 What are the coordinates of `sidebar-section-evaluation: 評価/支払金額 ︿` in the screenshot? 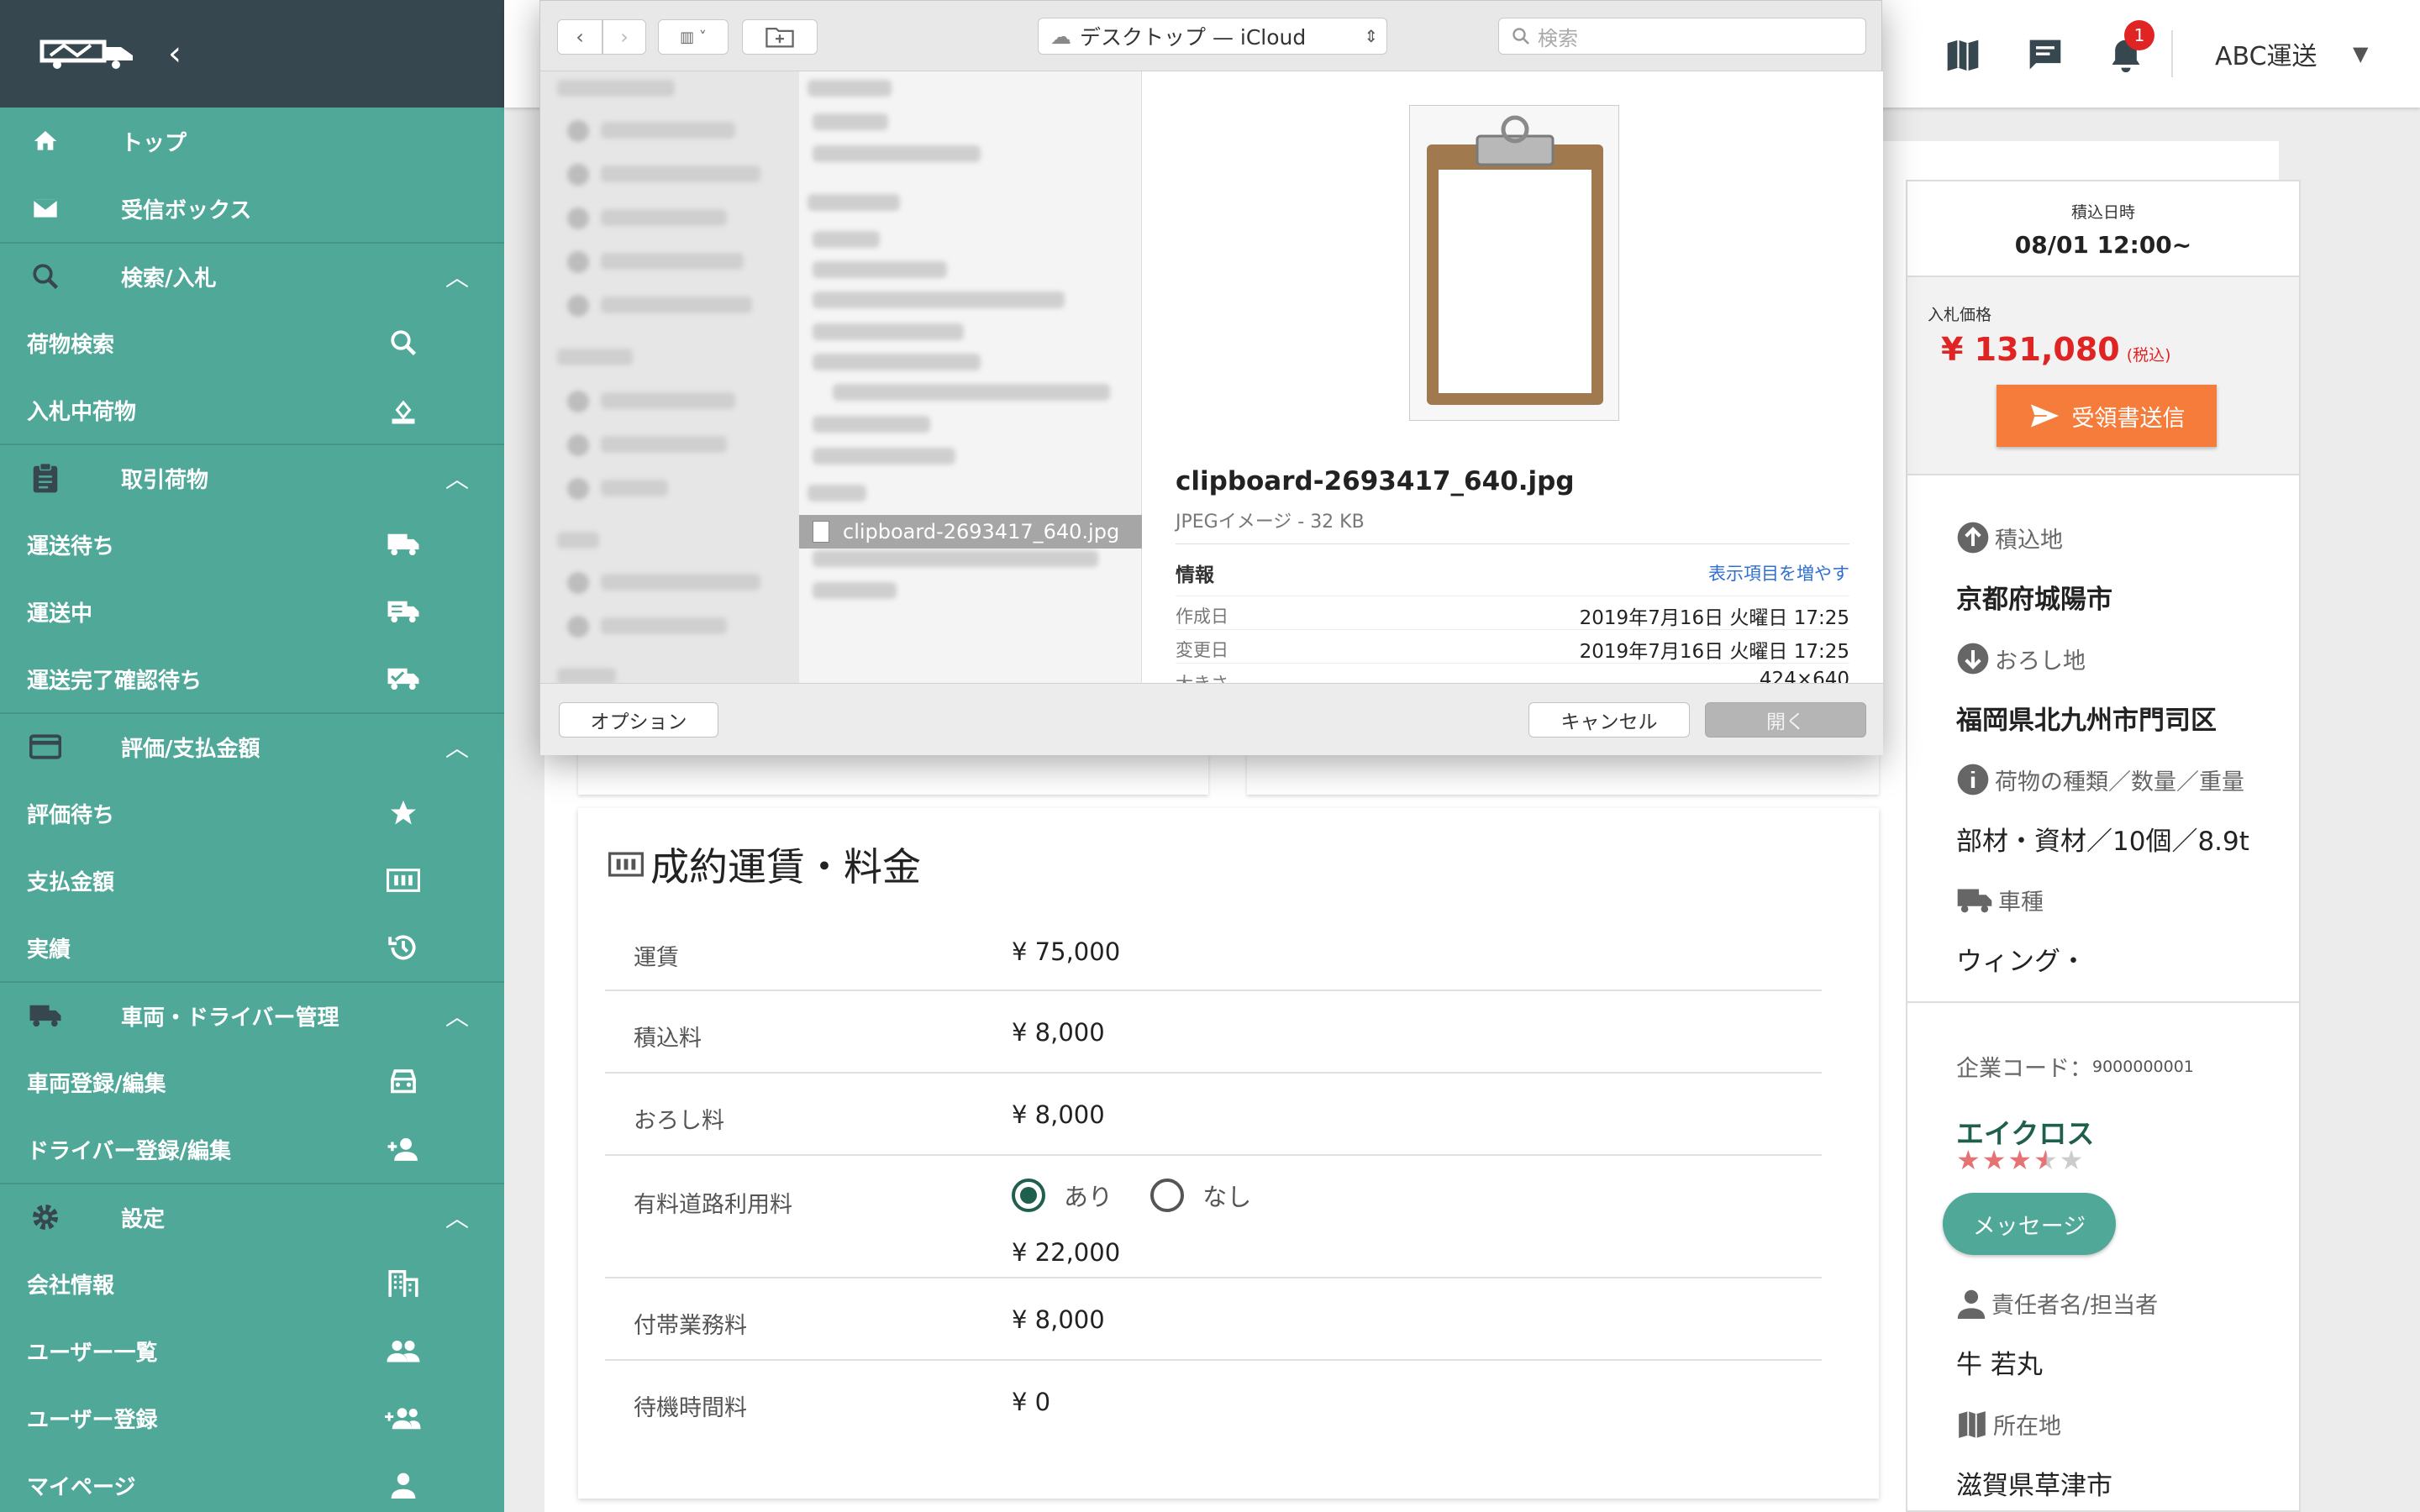 It's located at (252, 746).